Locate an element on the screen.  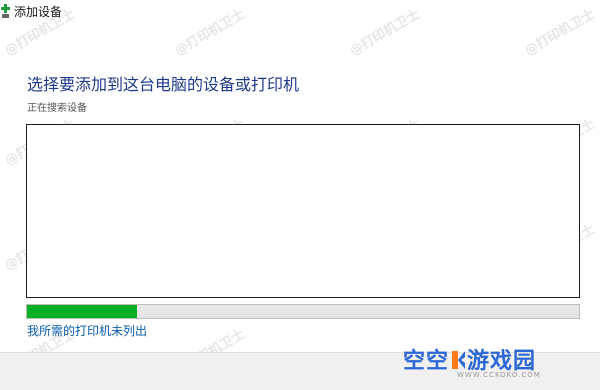
window-title: 添加设备 is located at coordinates (38, 12).